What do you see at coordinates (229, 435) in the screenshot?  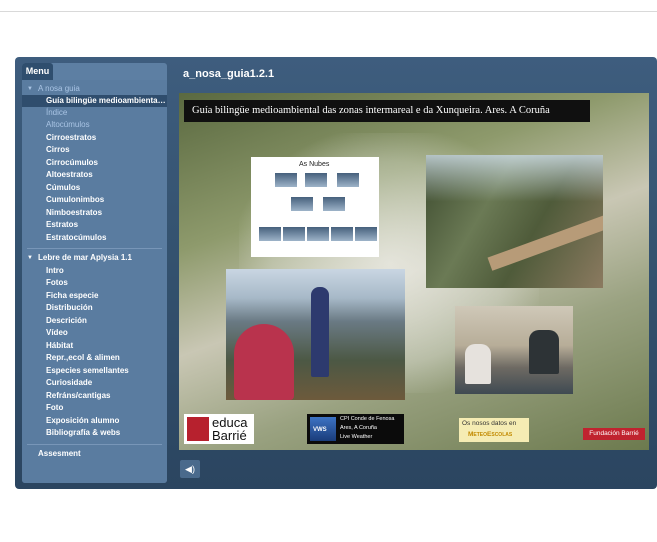 I see `logo-text: Barrié` at bounding box center [229, 435].